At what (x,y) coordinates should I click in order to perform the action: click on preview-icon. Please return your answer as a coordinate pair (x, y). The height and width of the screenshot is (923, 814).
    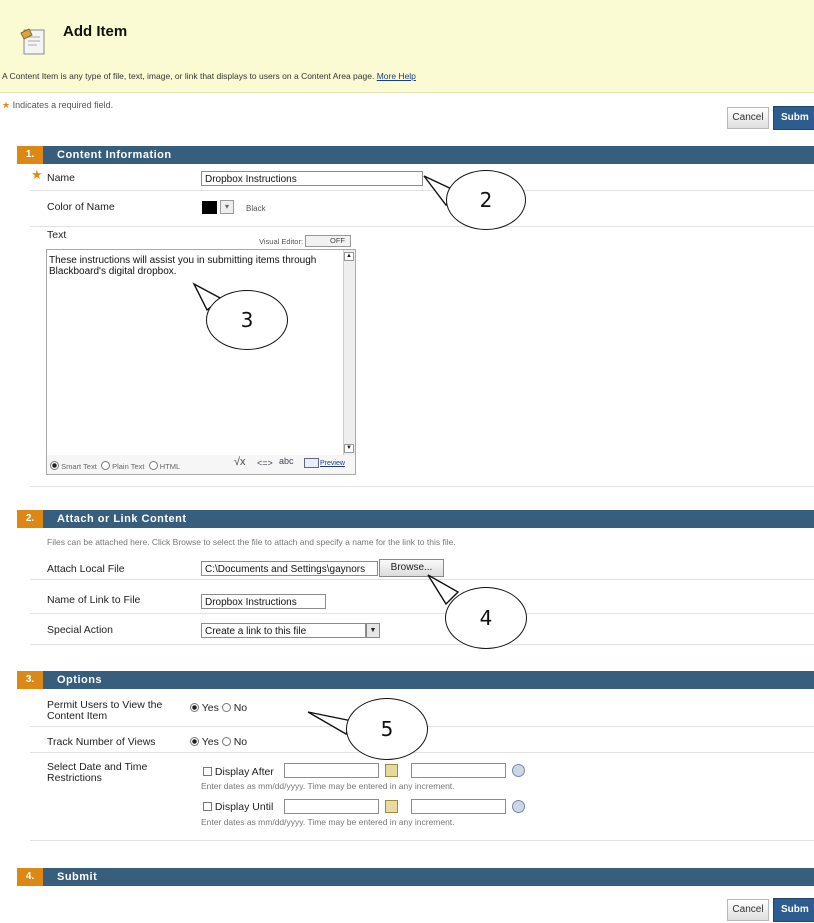
    Looking at the image, I should click on (311, 463).